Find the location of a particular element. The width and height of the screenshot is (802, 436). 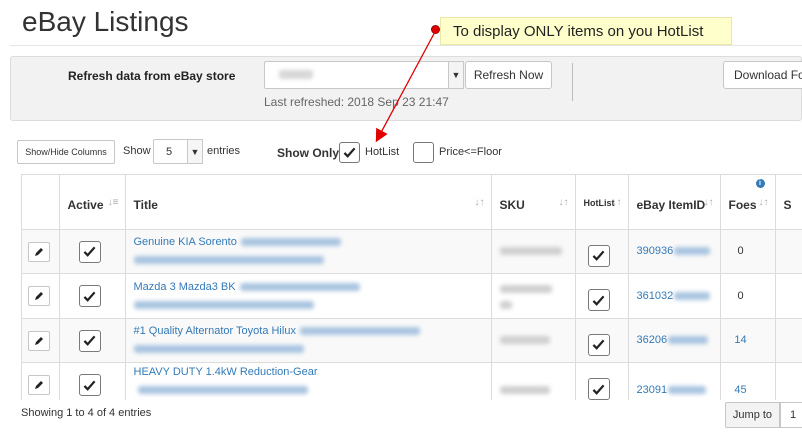

foes-cell: 45 is located at coordinates (748, 381).